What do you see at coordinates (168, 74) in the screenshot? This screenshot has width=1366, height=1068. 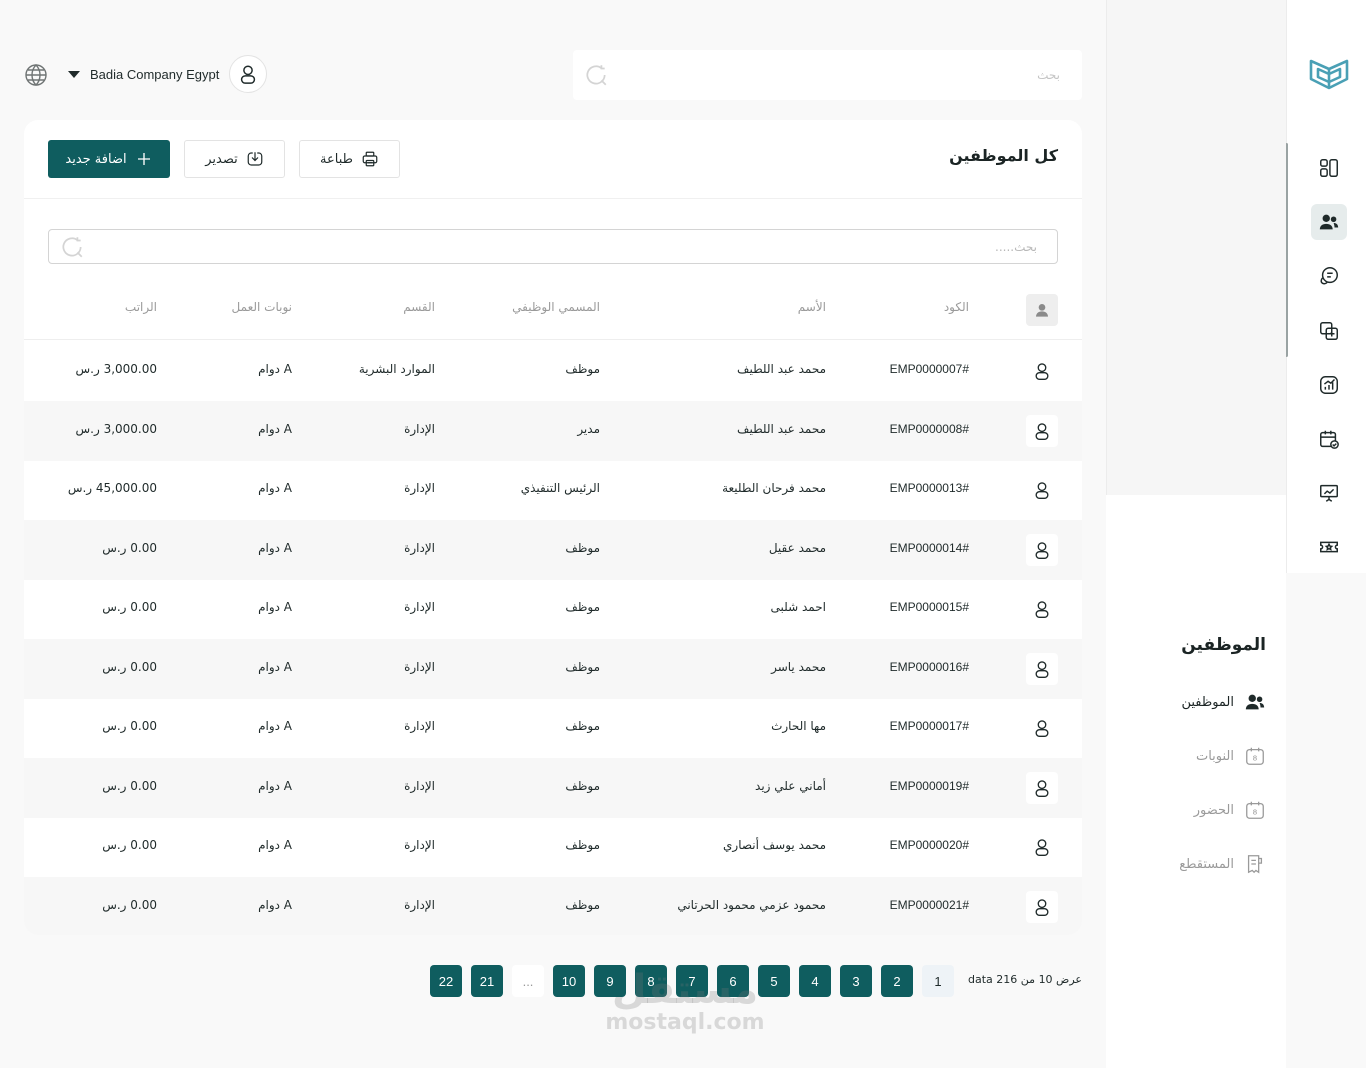 I see `user-menu: Badia Company Egypt` at bounding box center [168, 74].